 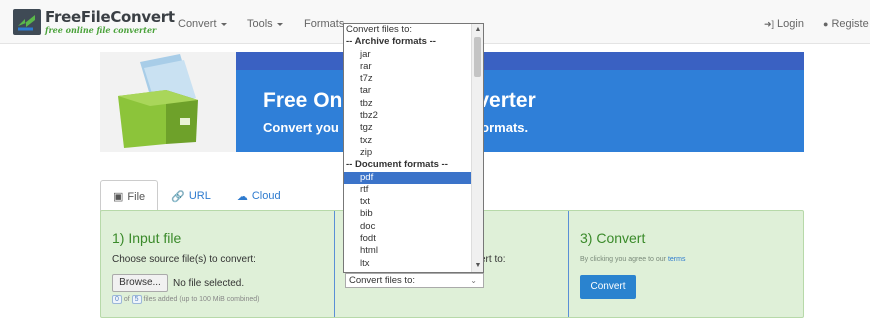 I want to click on link-icon: 🔗, so click(x=178, y=196).